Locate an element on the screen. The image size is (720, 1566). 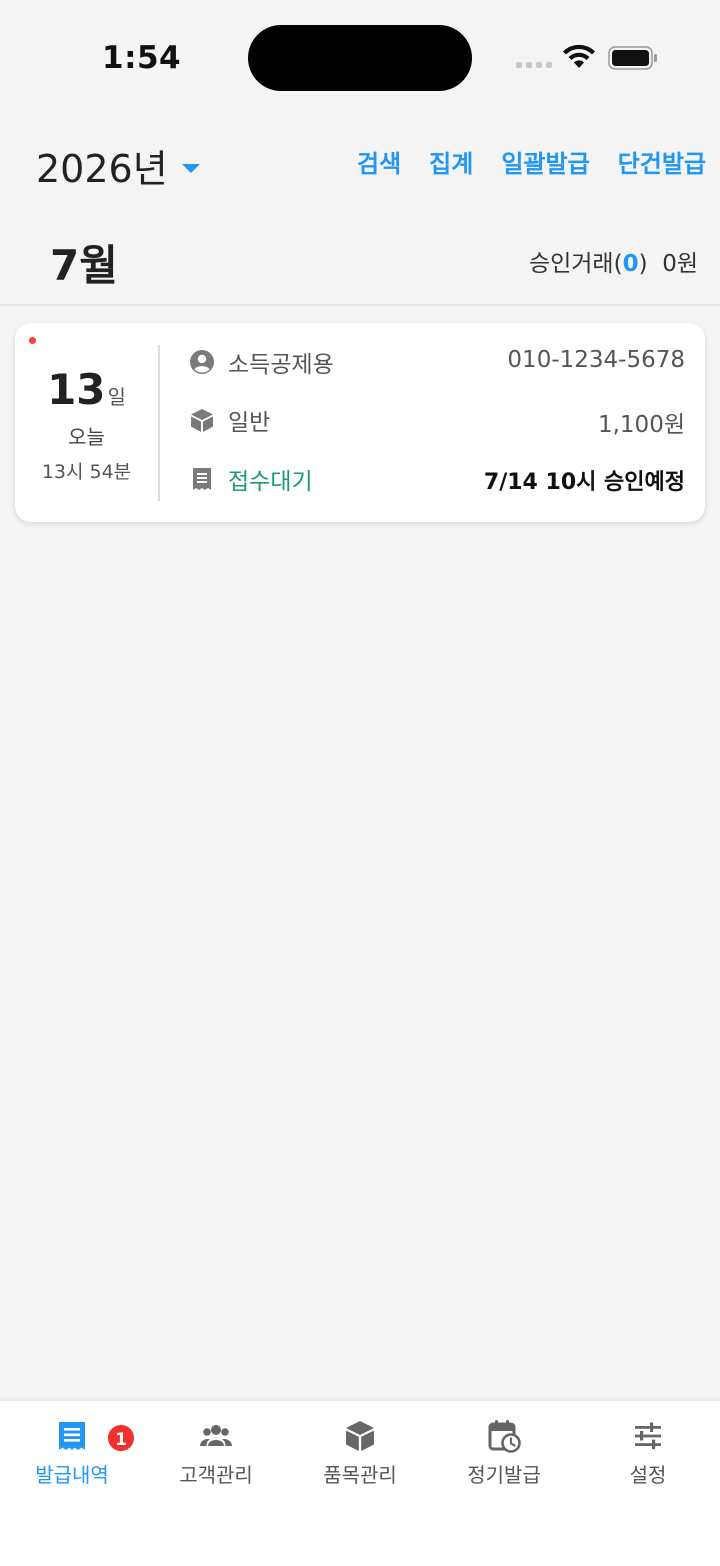
day-line: 13 일 is located at coordinates (86, 389).